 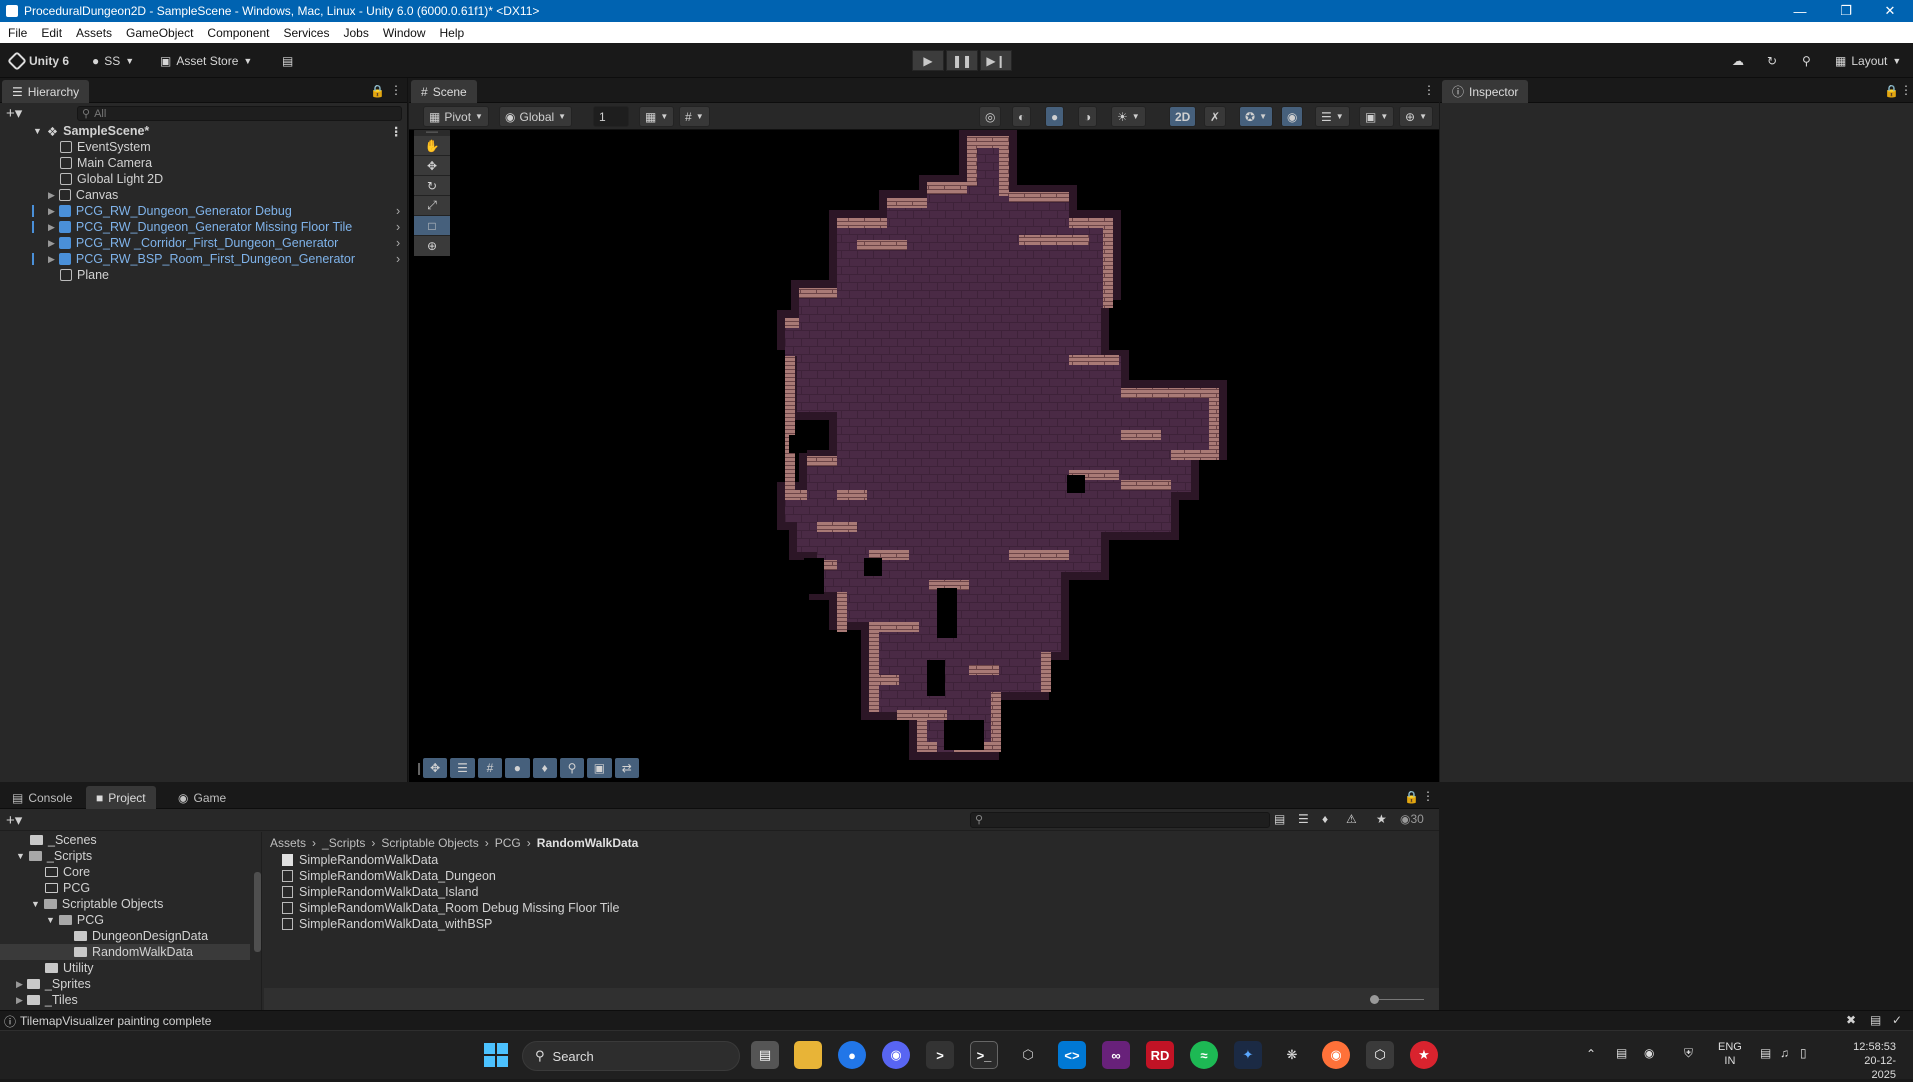 What do you see at coordinates (17, 33) in the screenshot?
I see `menu-file: File` at bounding box center [17, 33].